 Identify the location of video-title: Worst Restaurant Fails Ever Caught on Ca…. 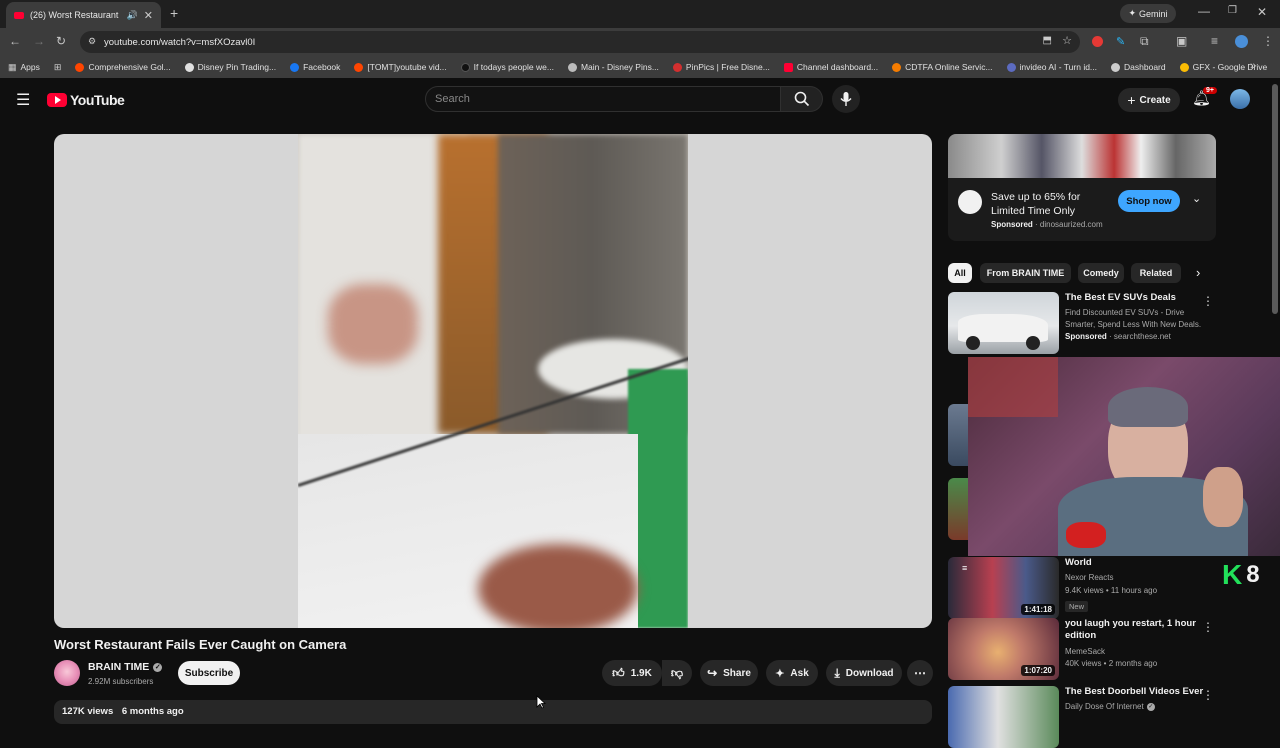
(200, 644).